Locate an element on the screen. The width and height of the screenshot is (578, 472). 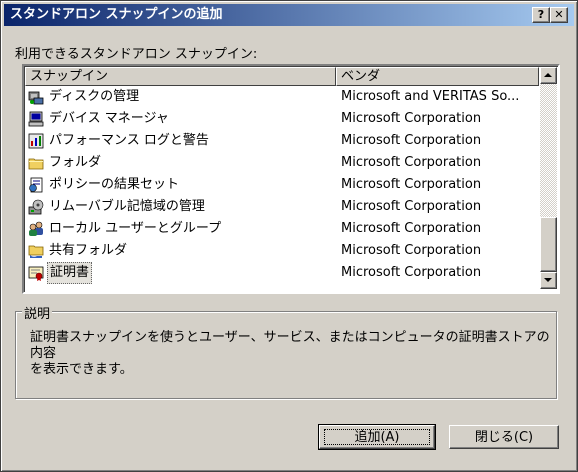
focus-rectangle is located at coordinates (377, 437).